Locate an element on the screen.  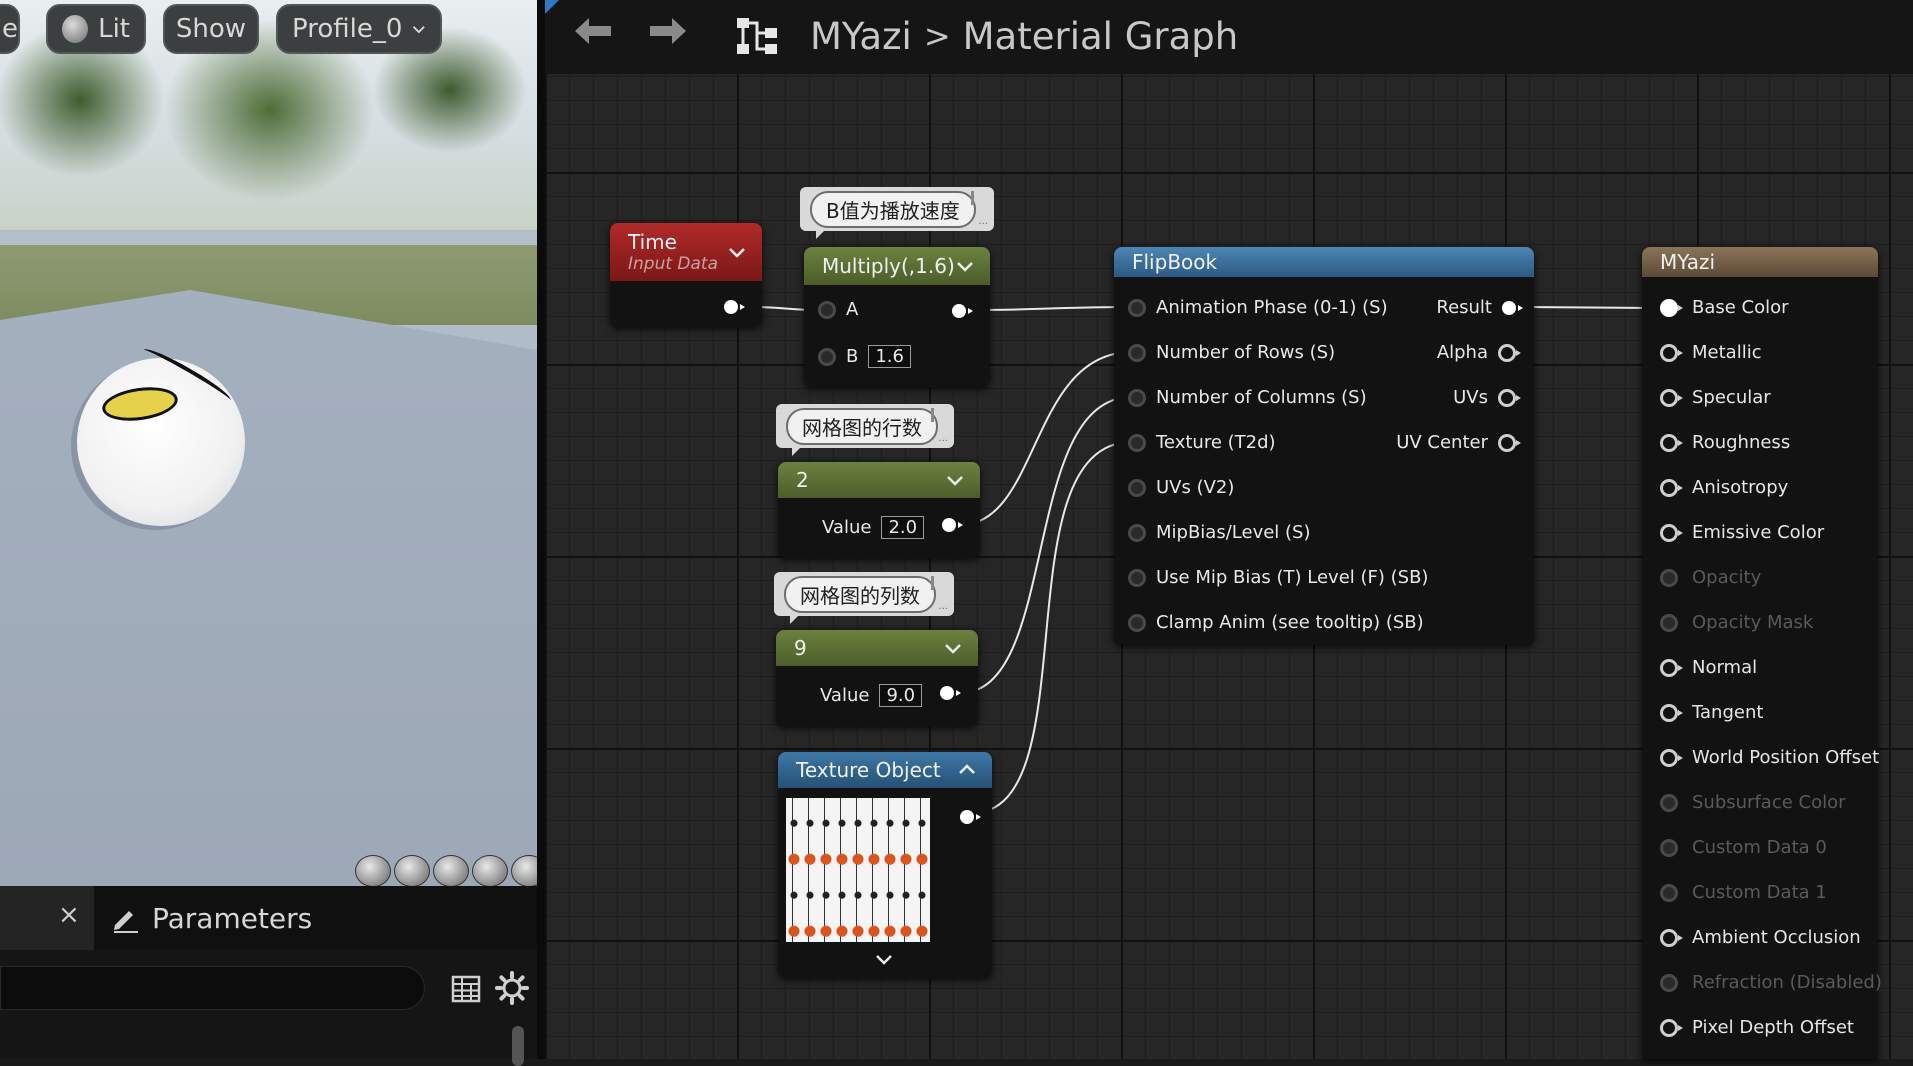
panel-splitter is located at coordinates (541, 529).